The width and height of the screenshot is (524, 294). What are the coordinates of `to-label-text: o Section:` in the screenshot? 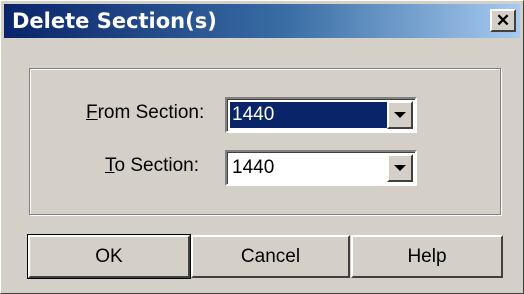 It's located at (157, 165).